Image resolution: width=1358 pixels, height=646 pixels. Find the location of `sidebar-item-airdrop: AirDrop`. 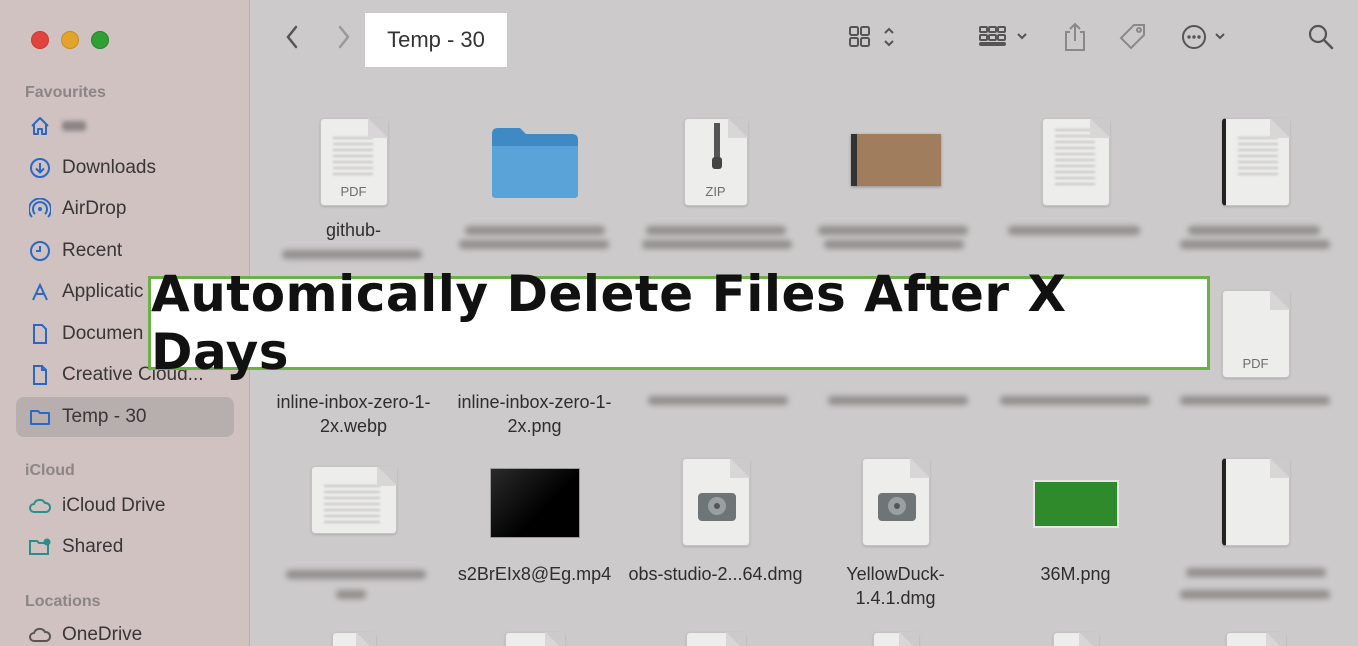

sidebar-item-airdrop: AirDrop is located at coordinates (125, 209).